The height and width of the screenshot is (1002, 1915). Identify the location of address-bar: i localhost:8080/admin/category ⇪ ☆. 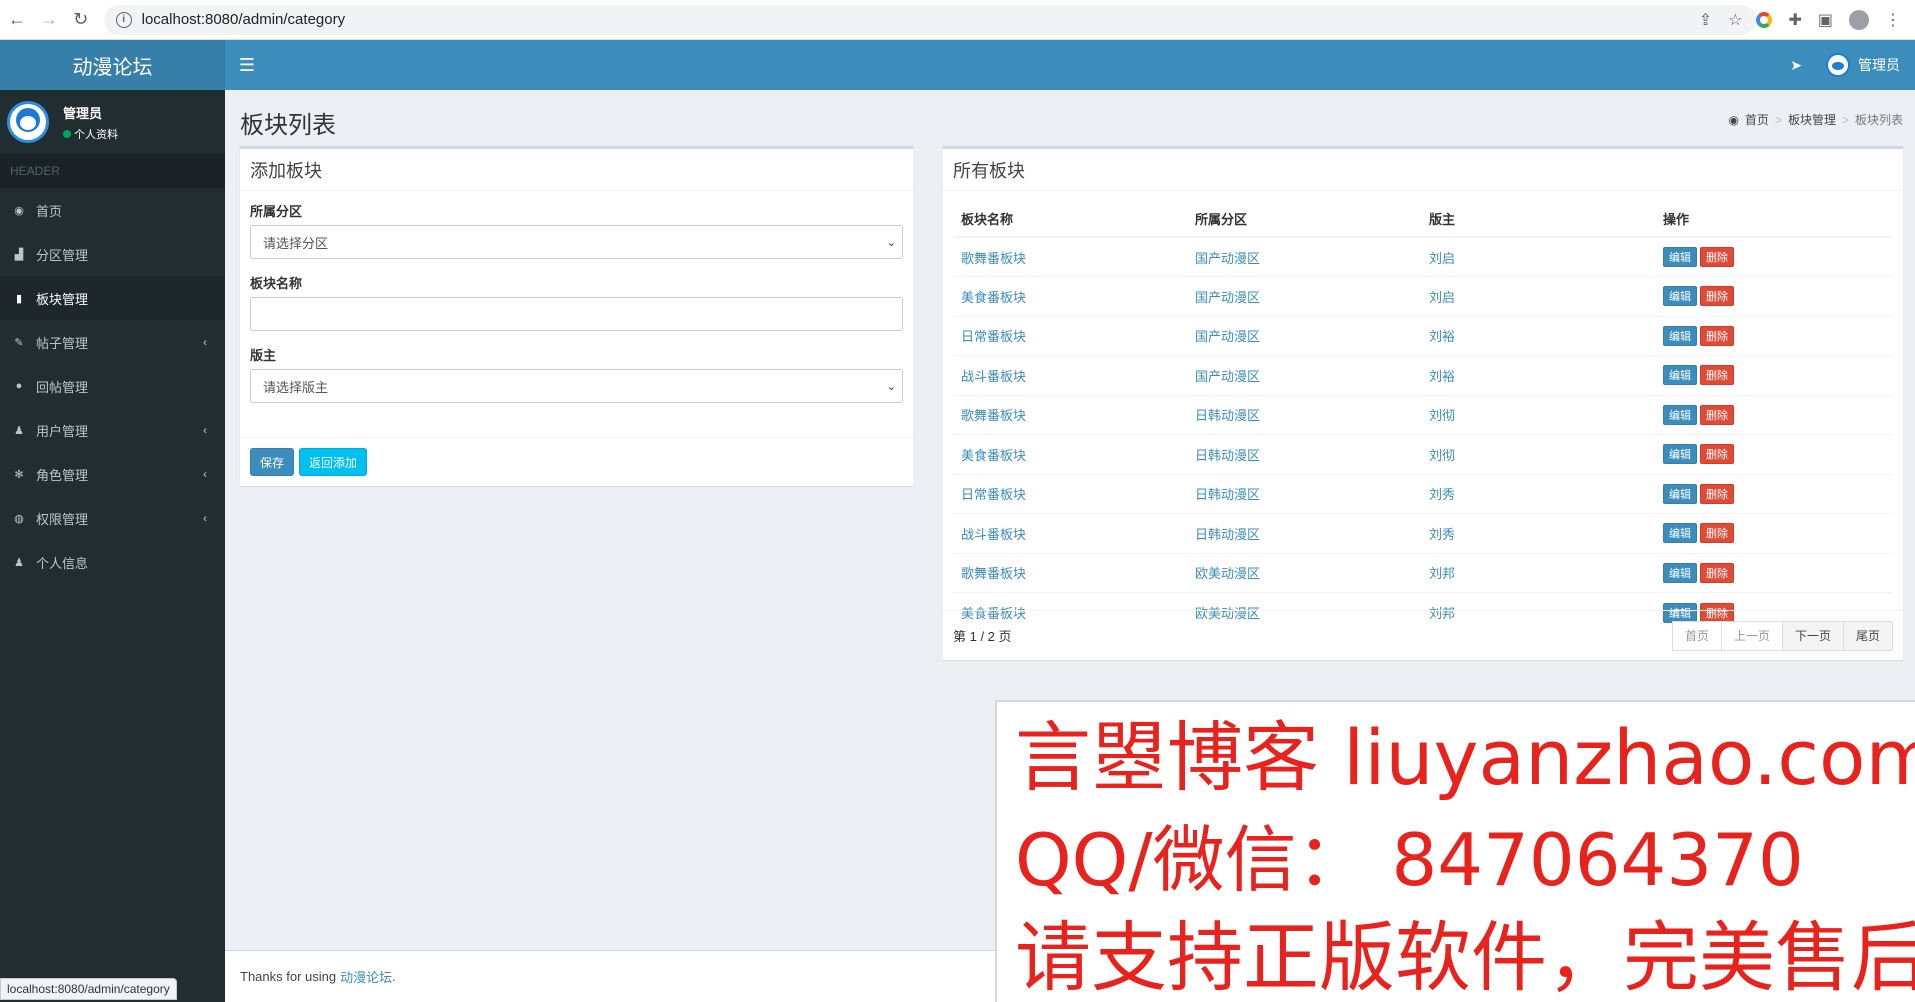
(930, 19).